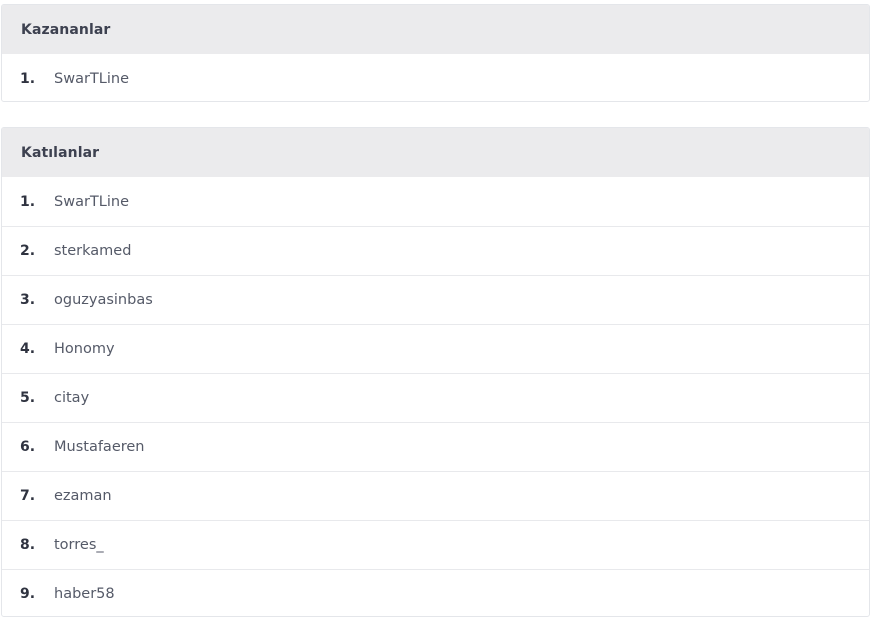 Image resolution: width=878 pixels, height=625 pixels. I want to click on participant-username: oguzyasinbas, so click(103, 300).